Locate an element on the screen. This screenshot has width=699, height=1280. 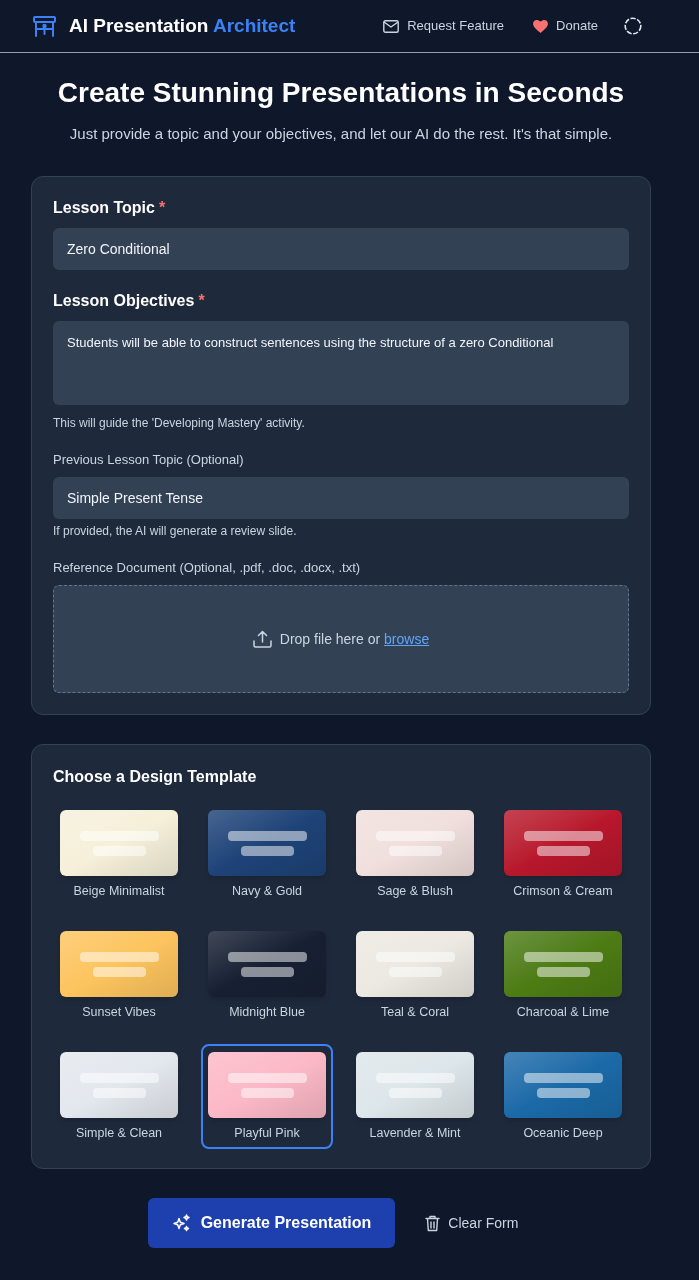
template-option: Simple & Clean is located at coordinates (119, 1096).